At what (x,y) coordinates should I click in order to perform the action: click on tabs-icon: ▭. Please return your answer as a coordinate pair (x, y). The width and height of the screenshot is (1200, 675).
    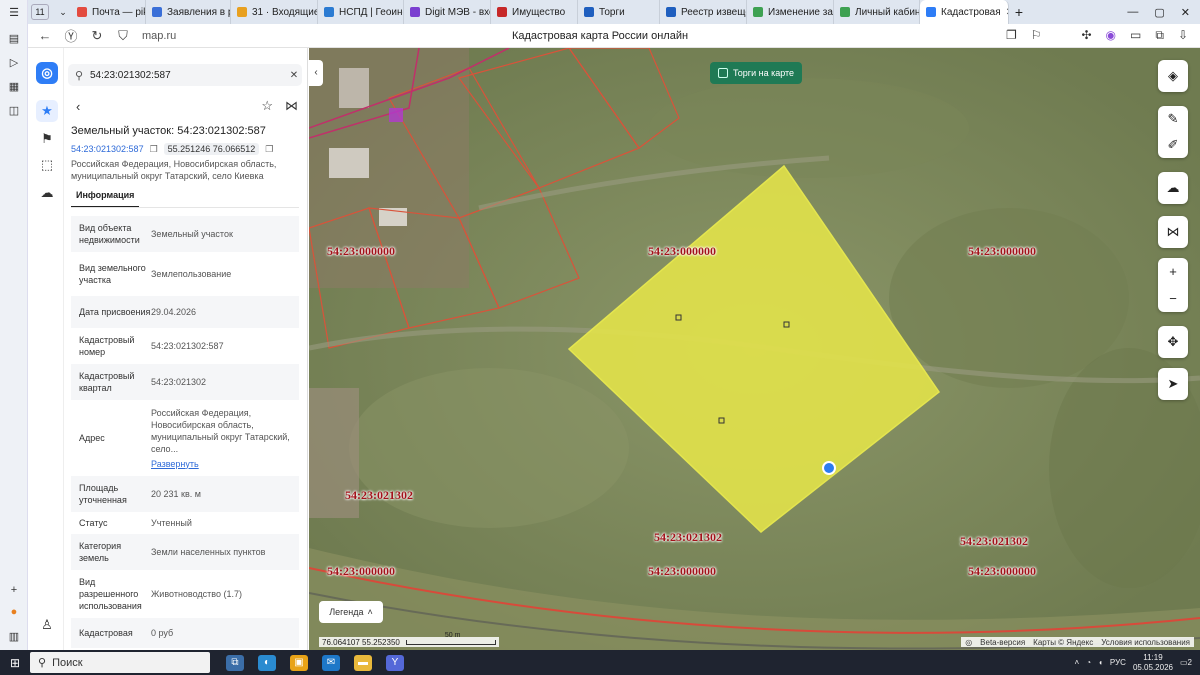
    Looking at the image, I should click on (1135, 35).